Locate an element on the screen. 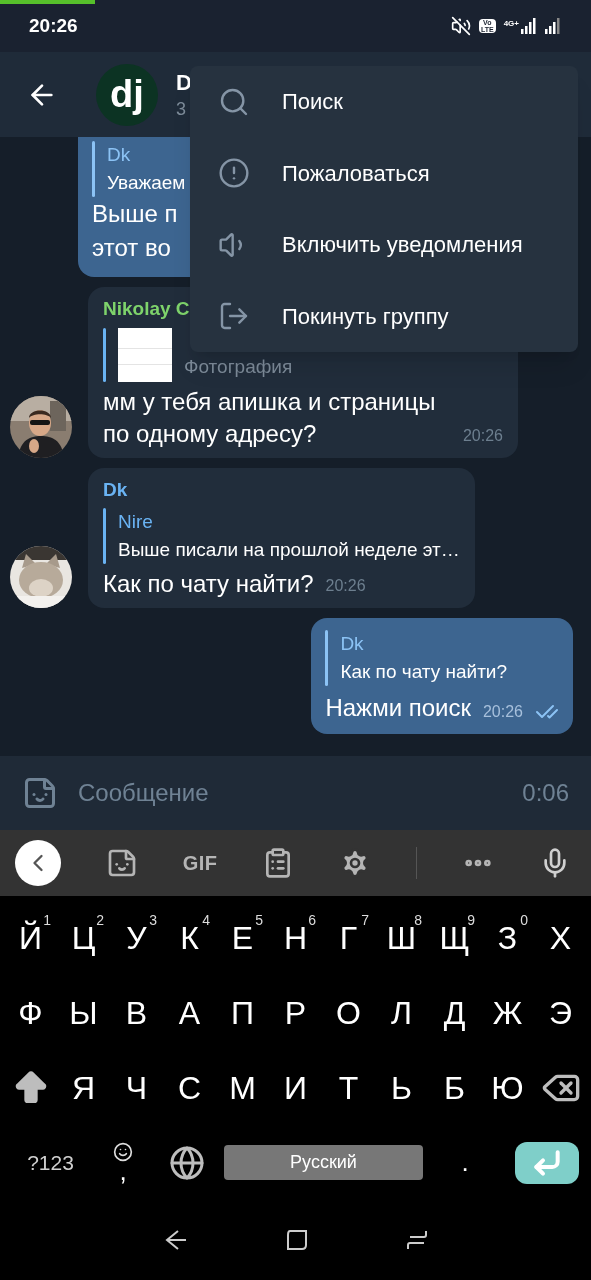 The image size is (591, 1280). gif-button: GIF is located at coordinates (200, 863).